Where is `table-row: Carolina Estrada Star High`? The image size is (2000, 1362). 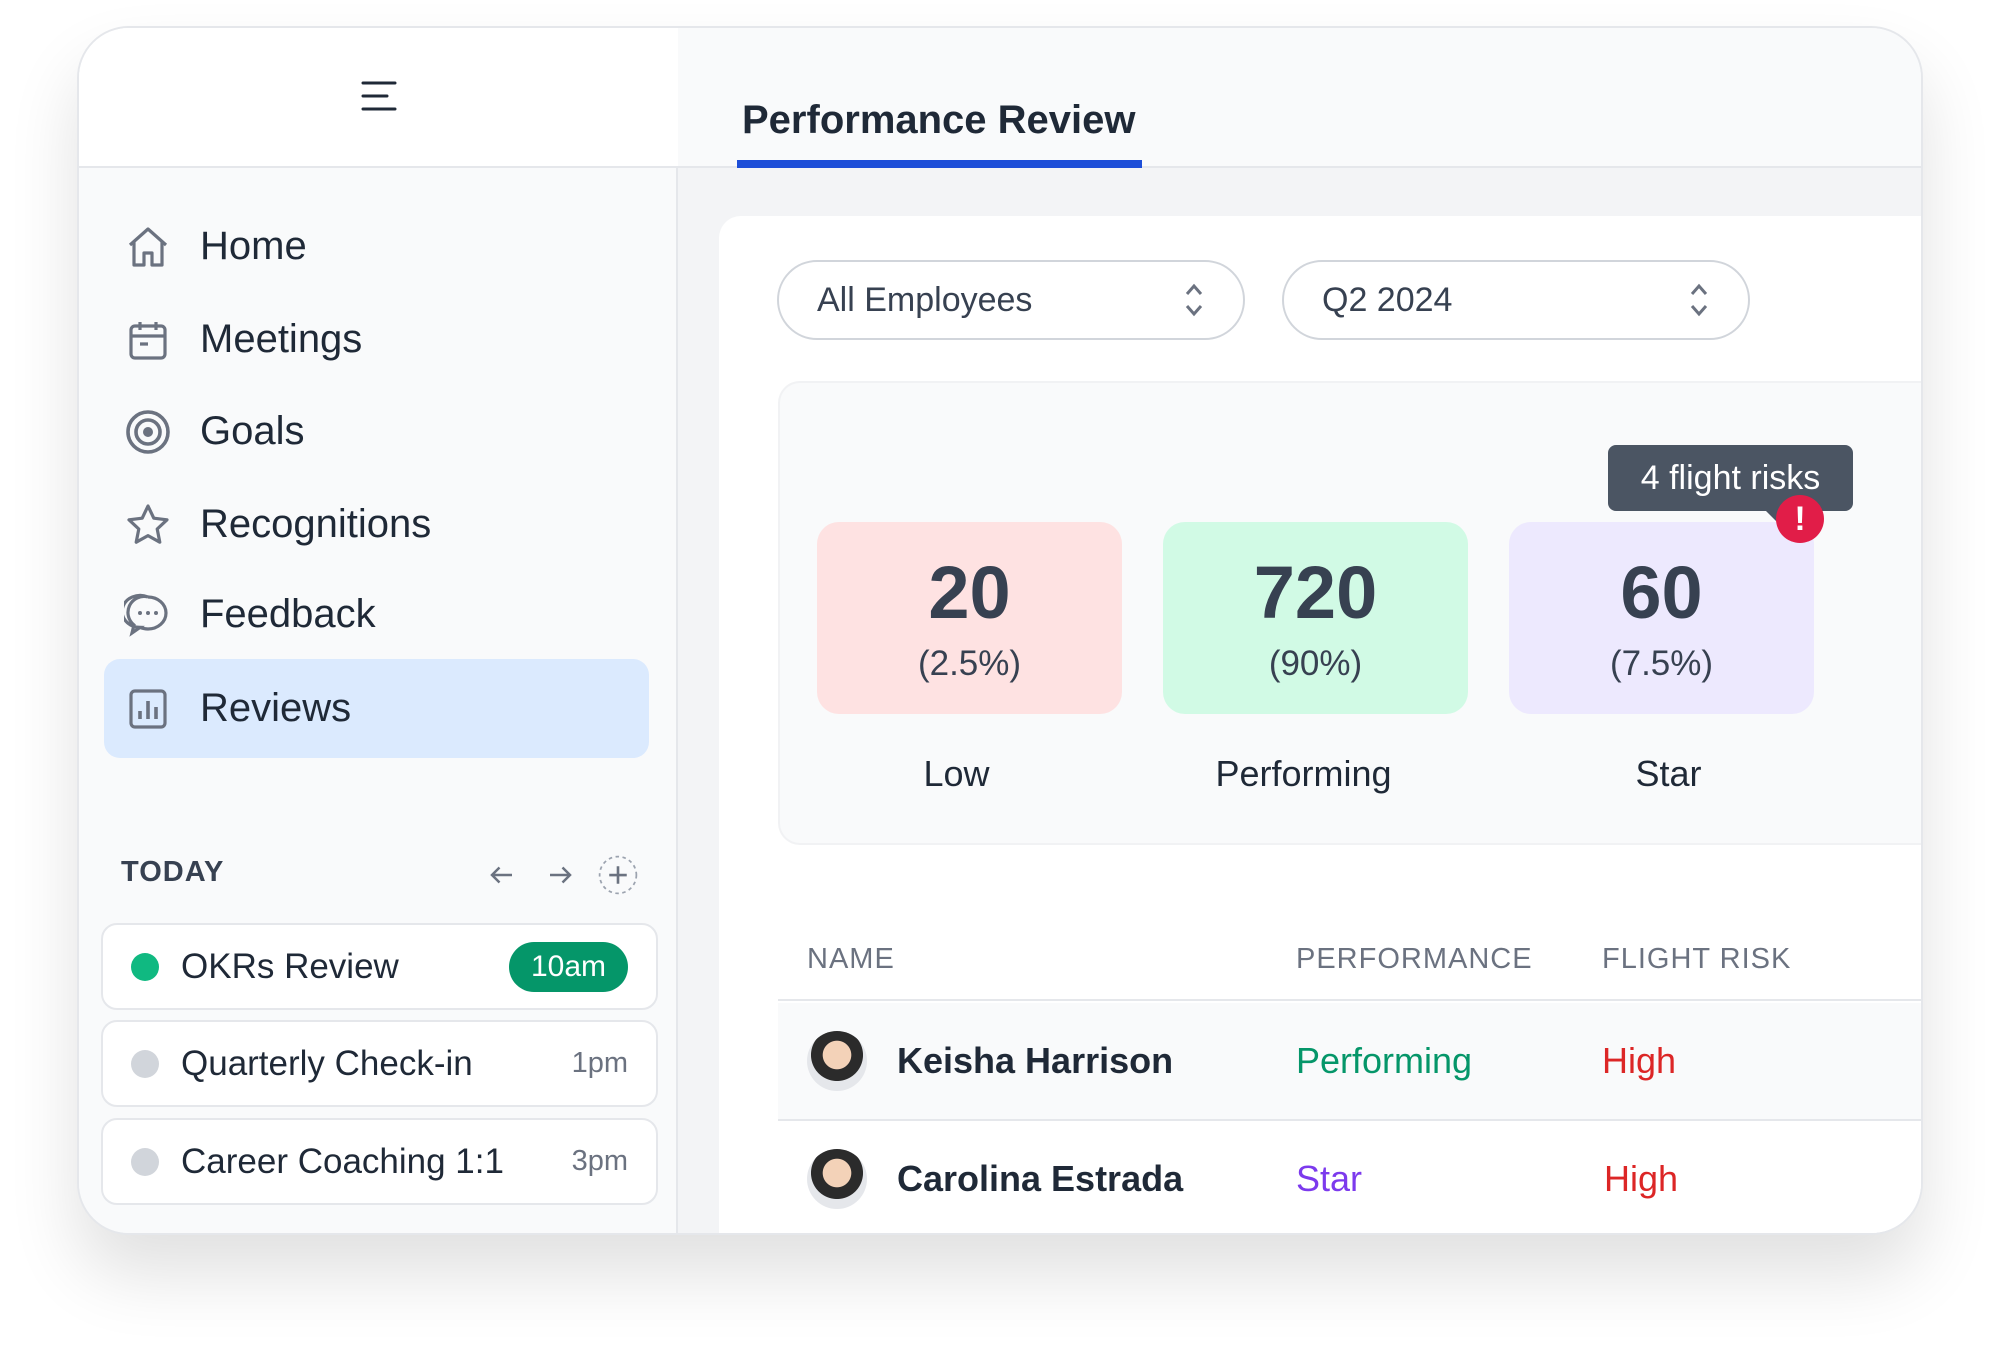
table-row: Carolina Estrada Star High is located at coordinates (1349, 1177).